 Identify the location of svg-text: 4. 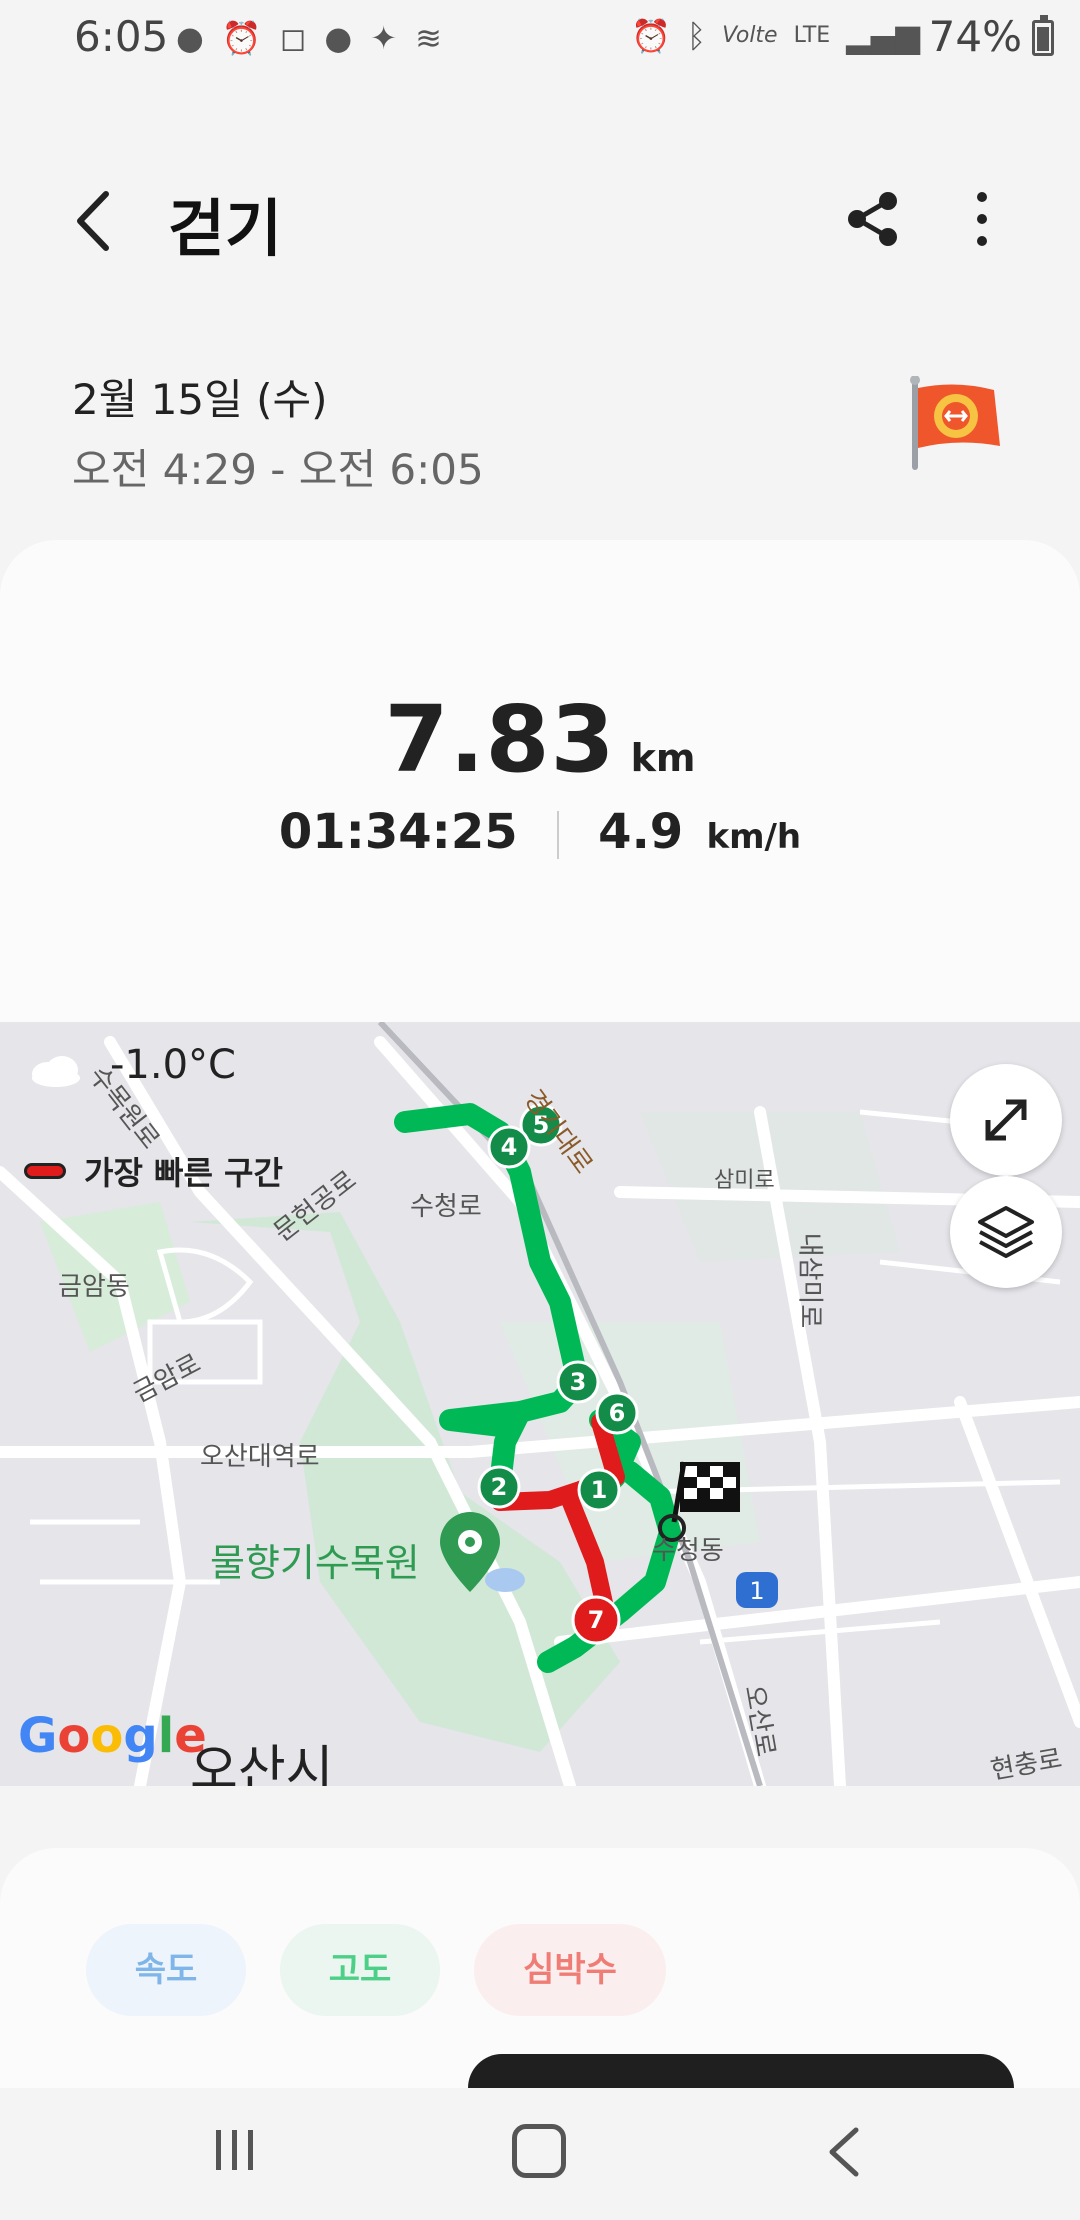
(509, 1147).